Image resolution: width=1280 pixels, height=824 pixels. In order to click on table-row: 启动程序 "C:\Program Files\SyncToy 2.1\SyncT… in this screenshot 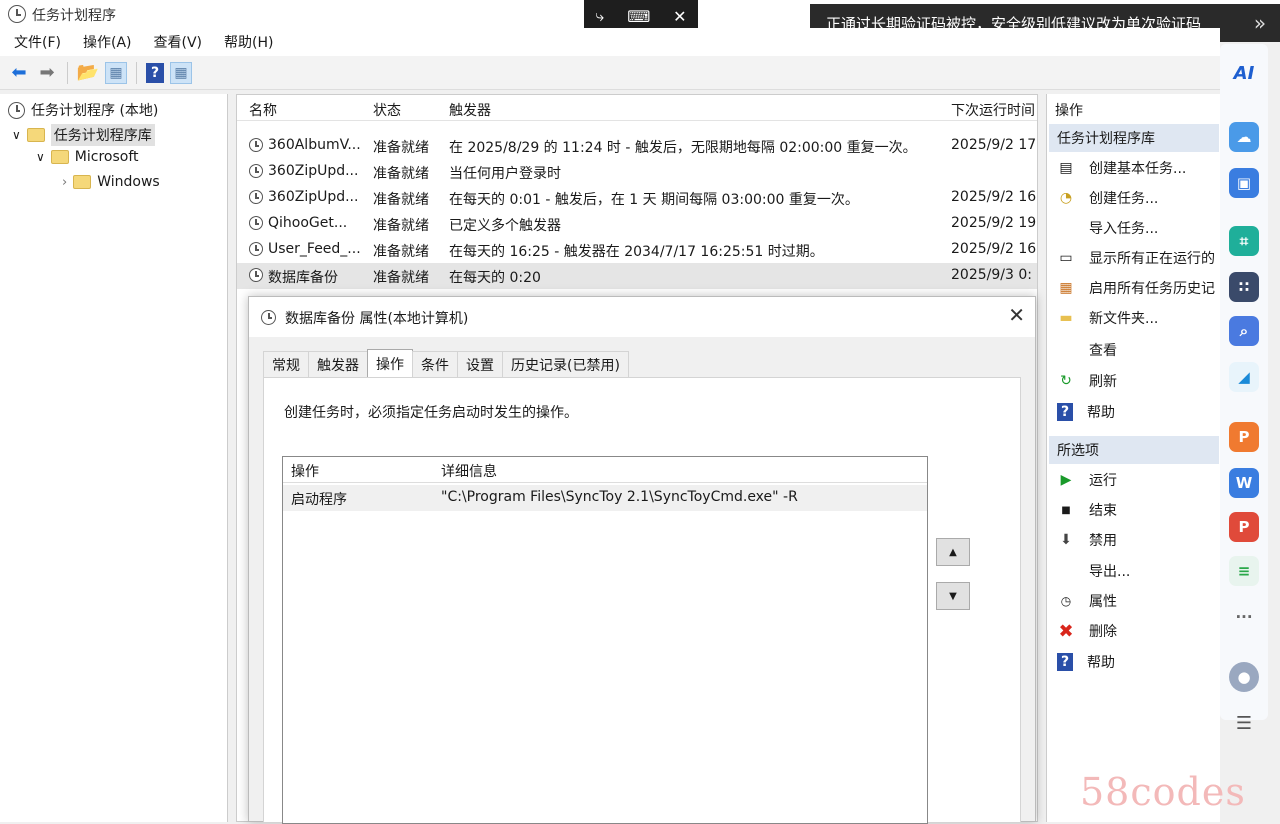, I will do `click(605, 498)`.